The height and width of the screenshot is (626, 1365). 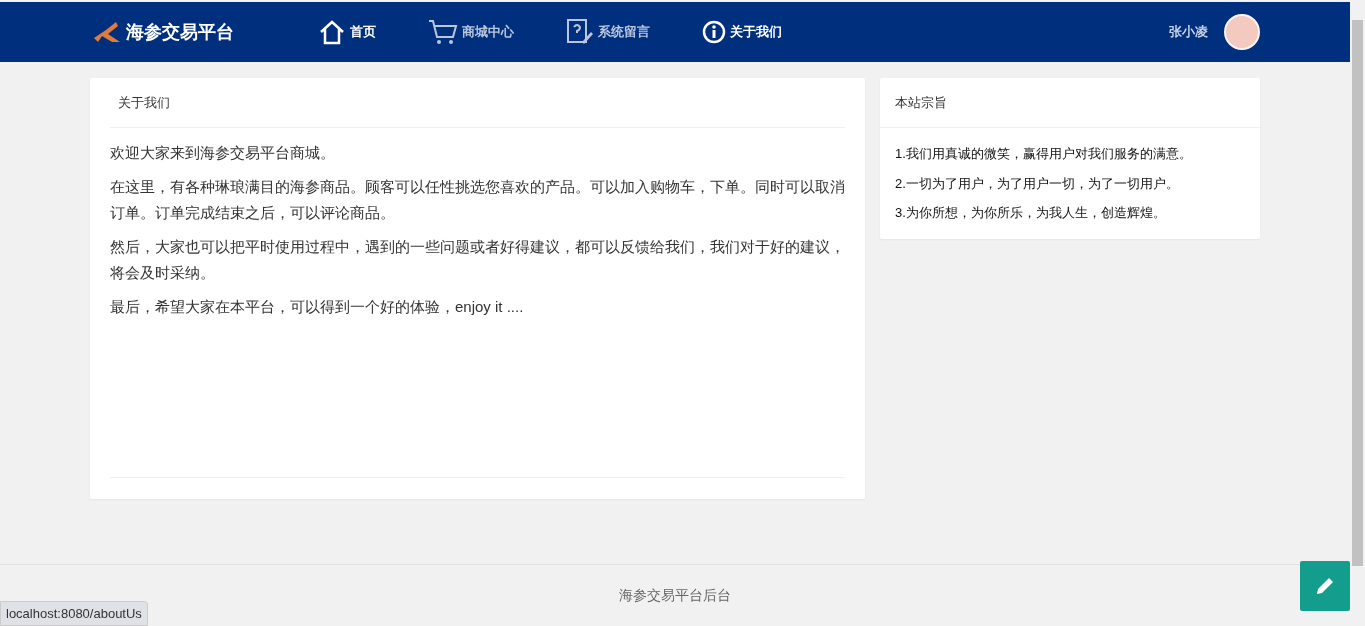 What do you see at coordinates (180, 32) in the screenshot?
I see `site-title: 海参交易平台` at bounding box center [180, 32].